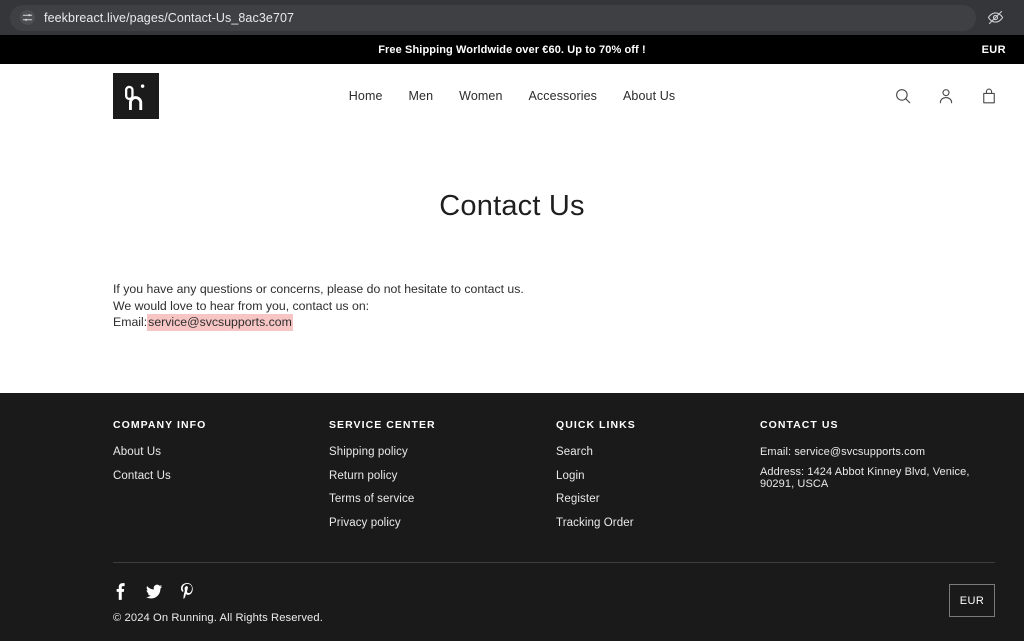  Describe the element at coordinates (221, 452) in the screenshot. I see `footer-link-about-us: About Us` at that location.